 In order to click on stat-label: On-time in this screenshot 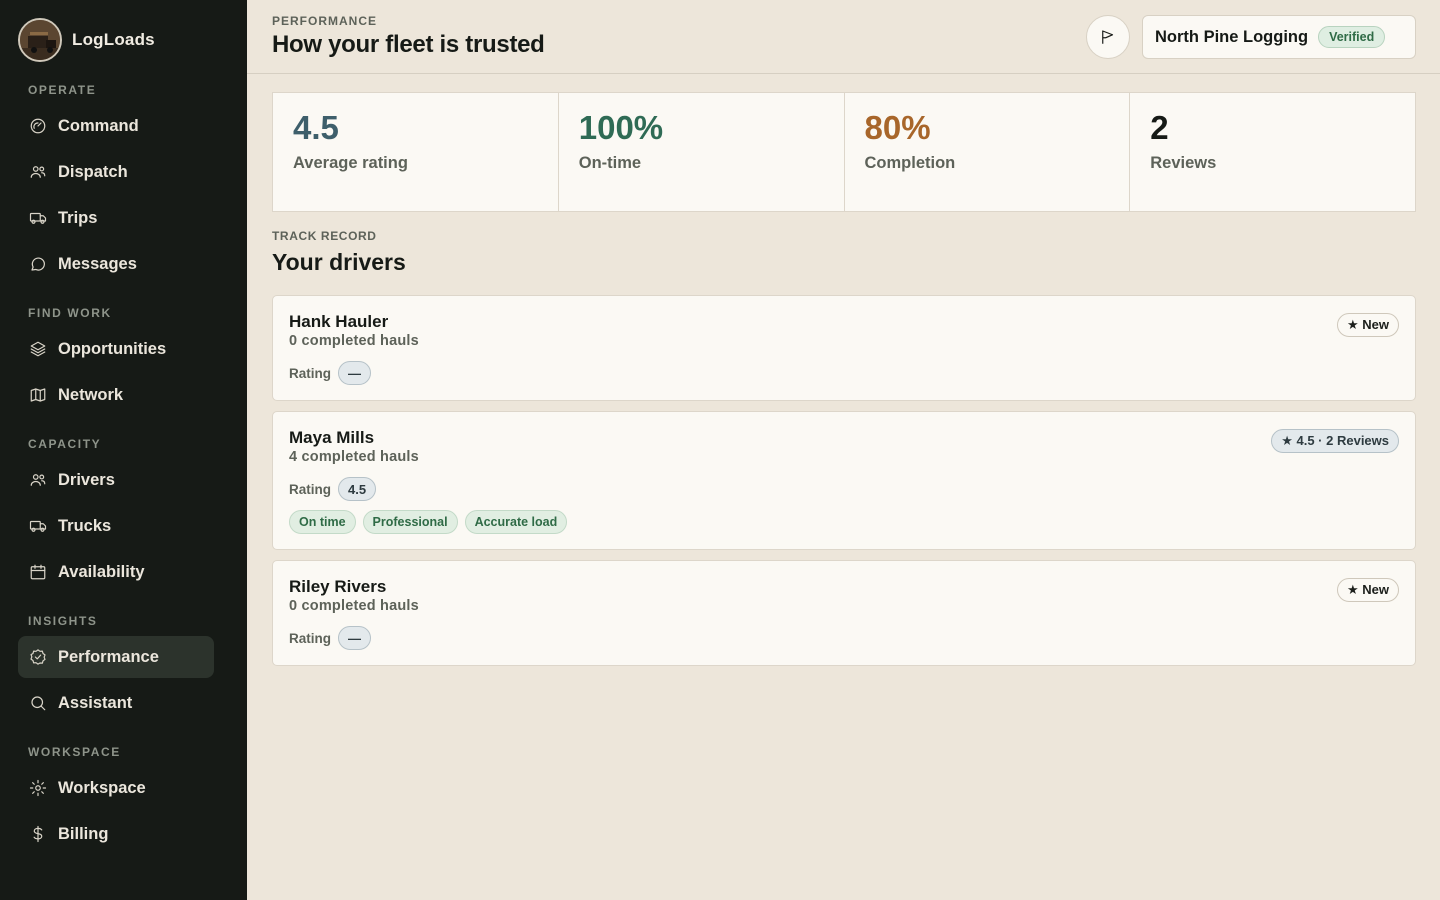, I will do `click(610, 163)`.